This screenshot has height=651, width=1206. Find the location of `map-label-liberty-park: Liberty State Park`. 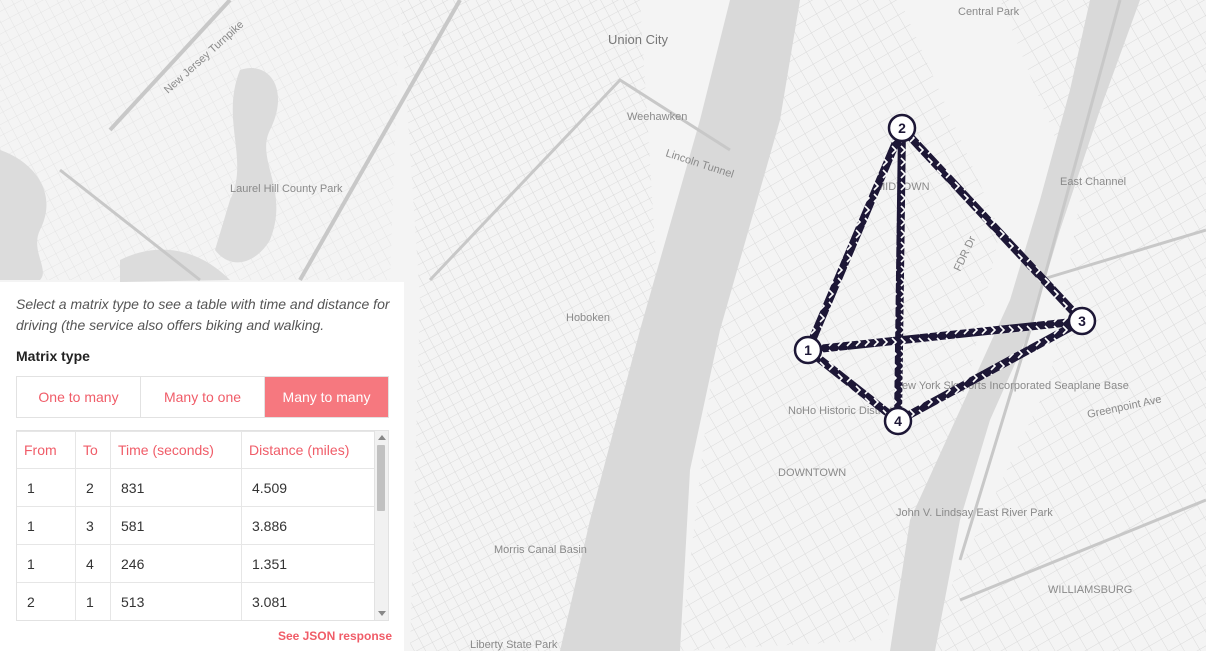

map-label-liberty-park: Liberty State Park is located at coordinates (514, 645).